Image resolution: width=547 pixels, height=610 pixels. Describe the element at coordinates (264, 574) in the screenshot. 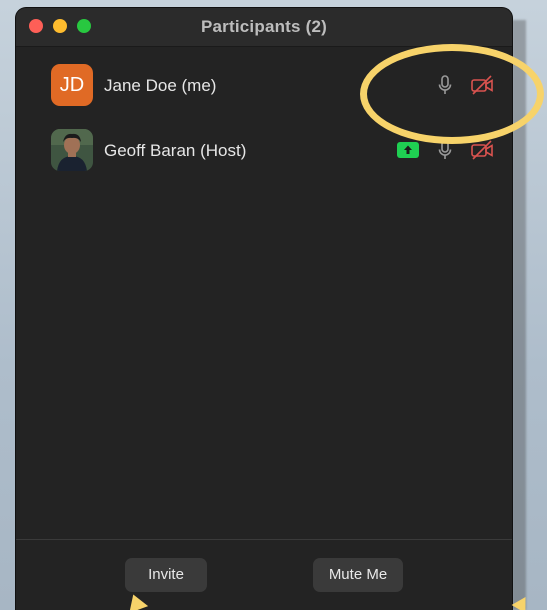

I see `participants-footer: Invite Mute Me` at that location.